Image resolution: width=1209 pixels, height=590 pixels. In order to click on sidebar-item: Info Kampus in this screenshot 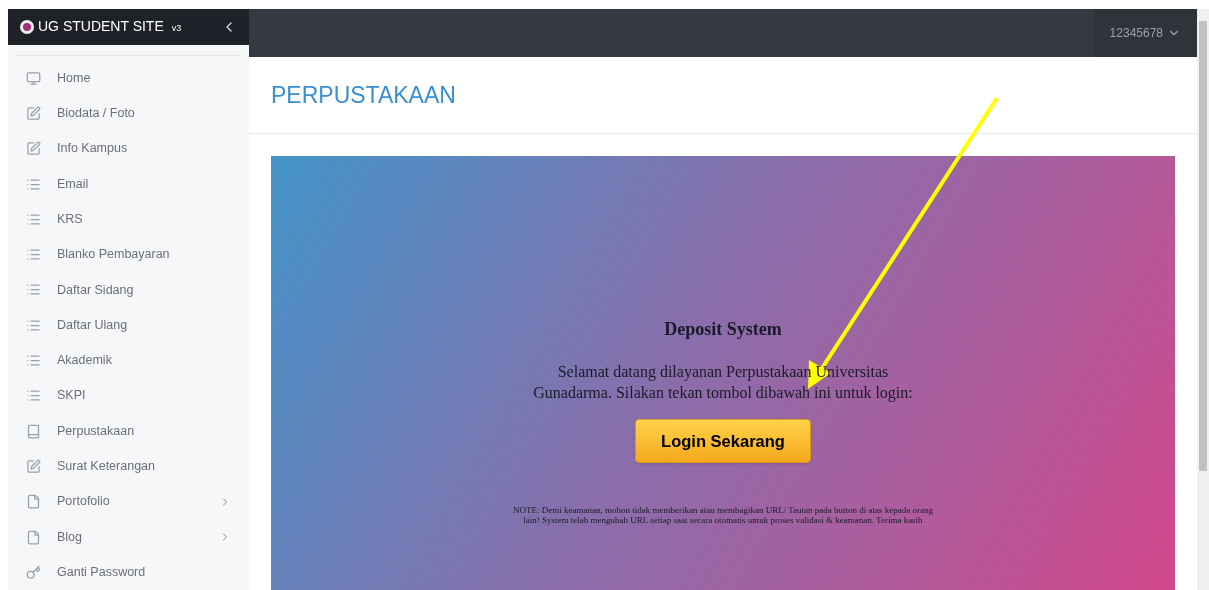, I will do `click(128, 149)`.